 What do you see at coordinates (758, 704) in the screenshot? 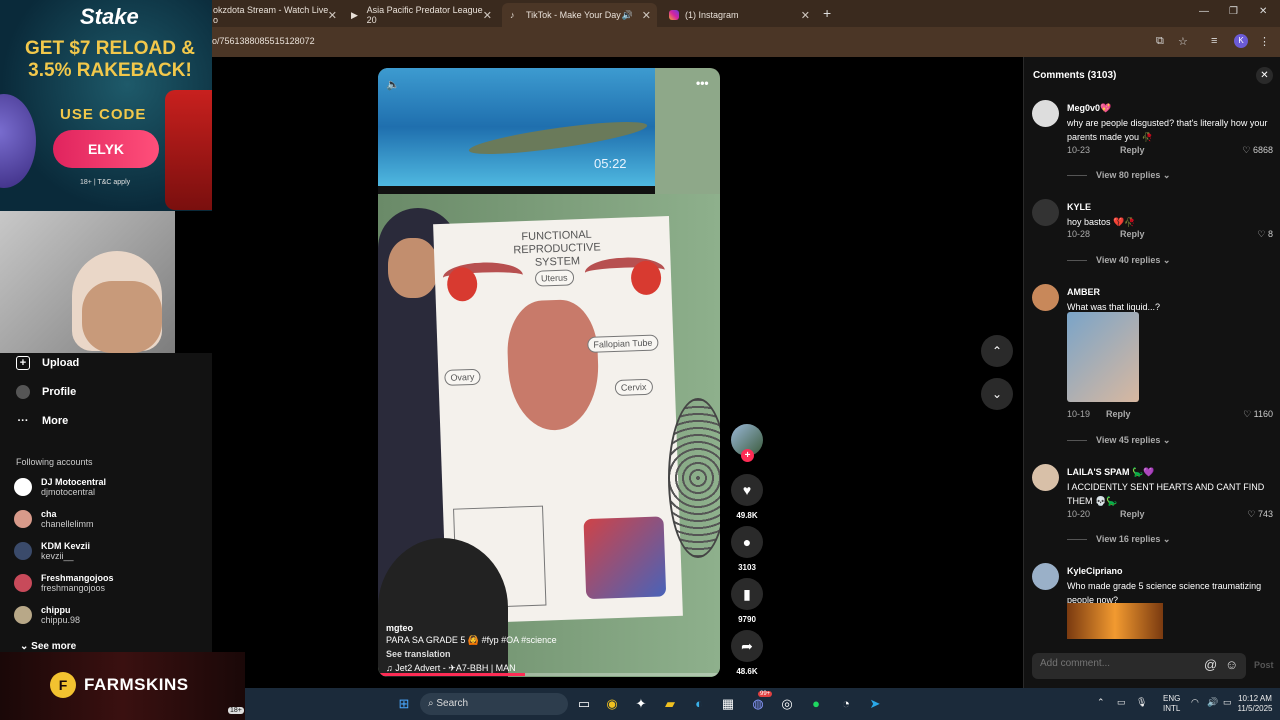
I see `discord-icon: ◍` at bounding box center [758, 704].